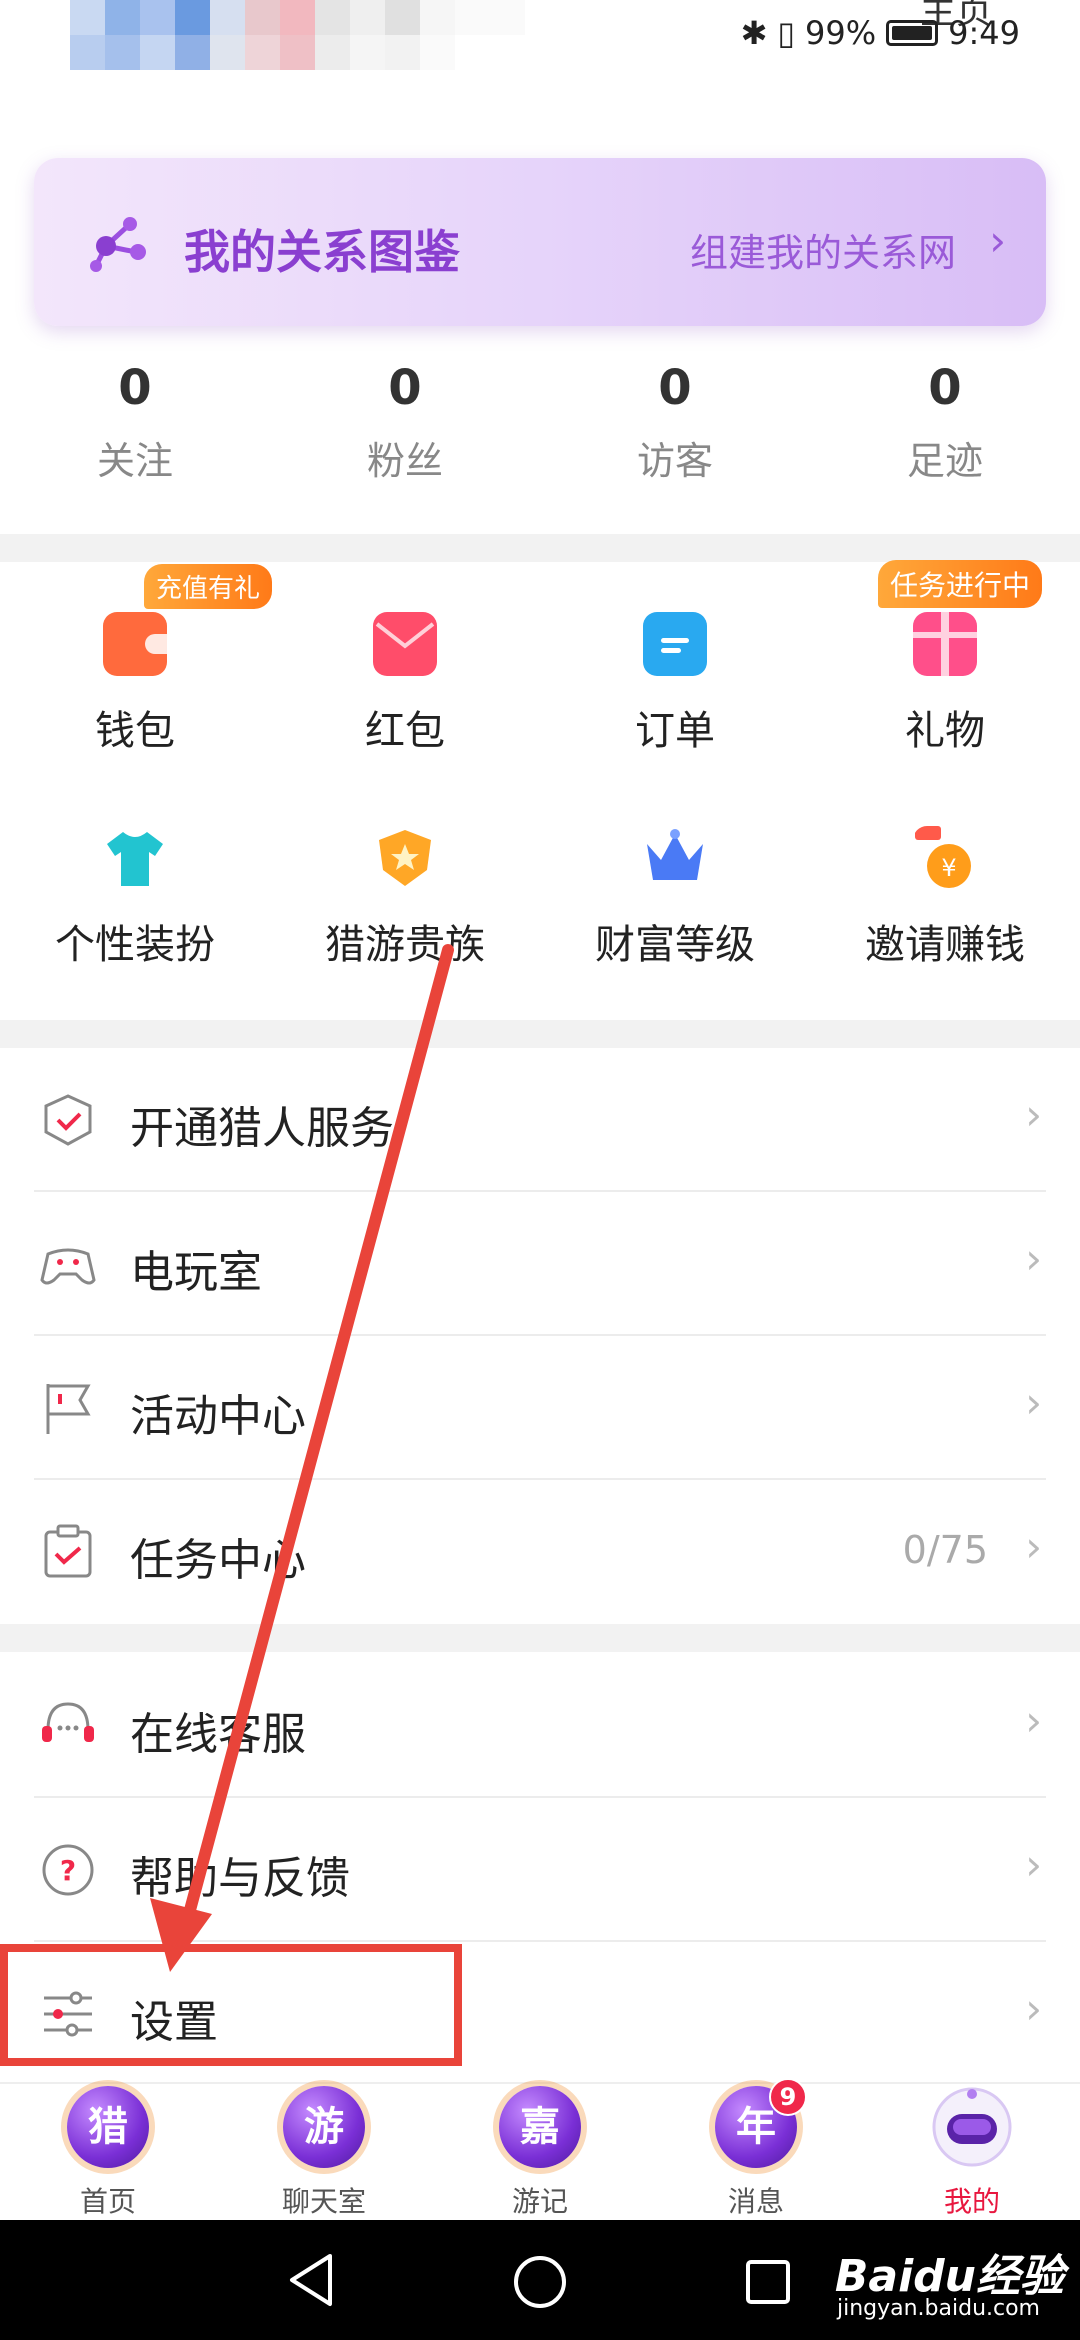 The image size is (1080, 2340). I want to click on tab-label: 聊天室, so click(323, 2201).